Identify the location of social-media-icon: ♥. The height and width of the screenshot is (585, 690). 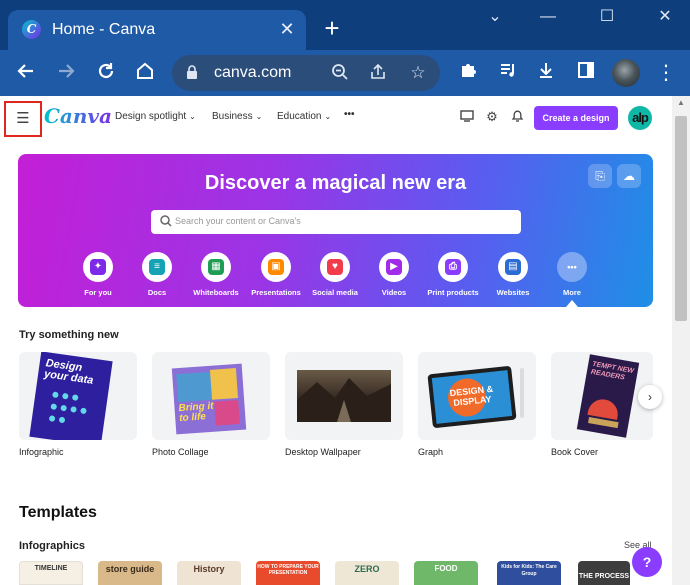
(335, 267).